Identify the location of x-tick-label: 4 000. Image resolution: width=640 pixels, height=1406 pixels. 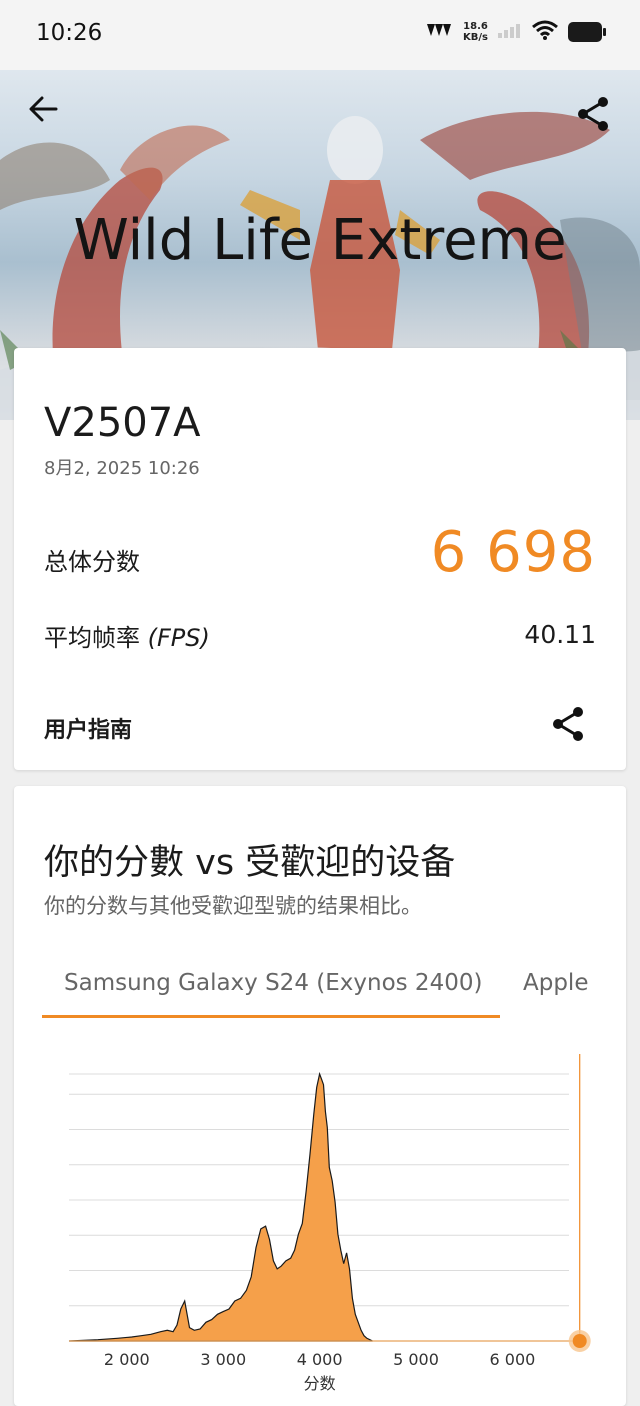
(320, 1359).